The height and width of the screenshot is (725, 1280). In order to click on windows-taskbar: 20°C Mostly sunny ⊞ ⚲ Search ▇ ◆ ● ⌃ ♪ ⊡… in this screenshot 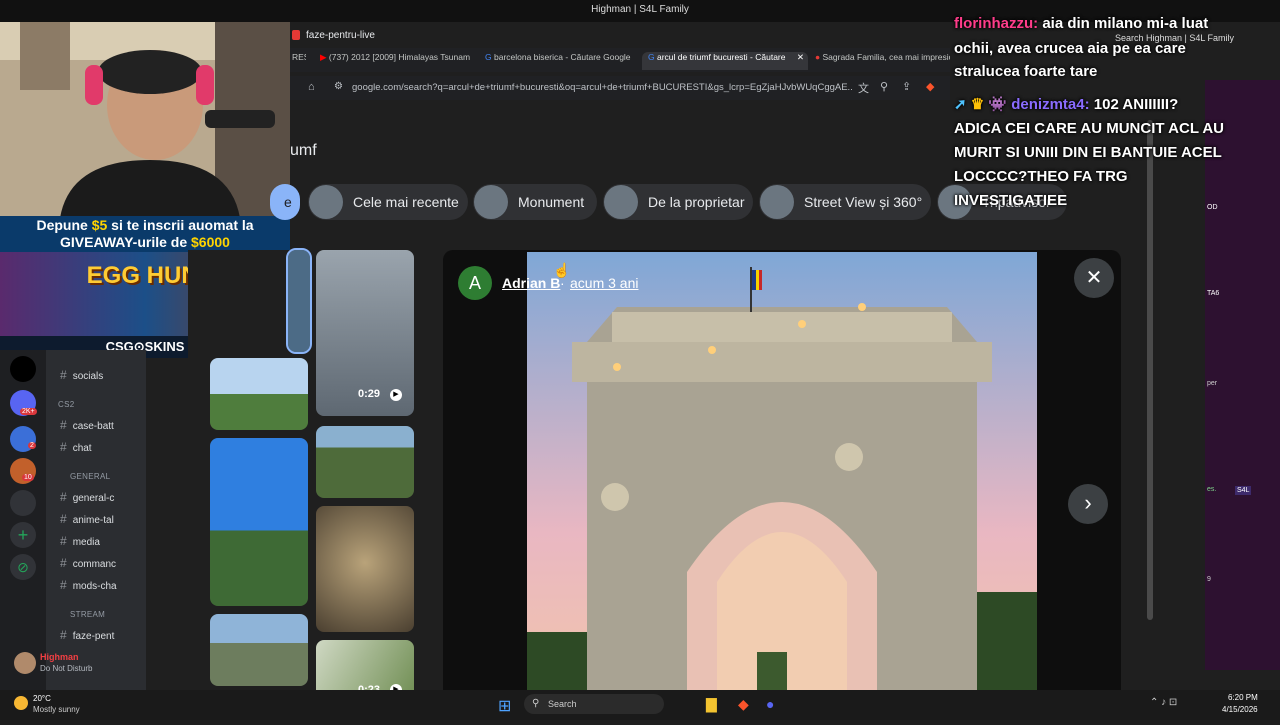, I will do `click(640, 705)`.